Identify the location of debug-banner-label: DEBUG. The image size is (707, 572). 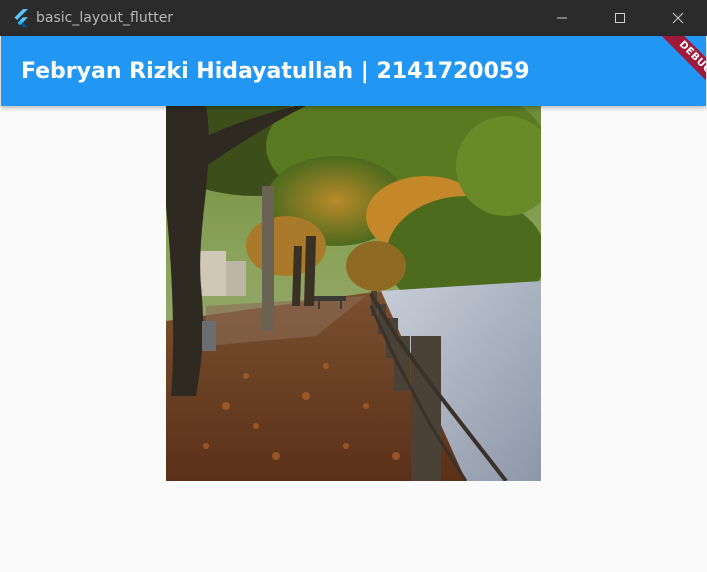
(678, 69).